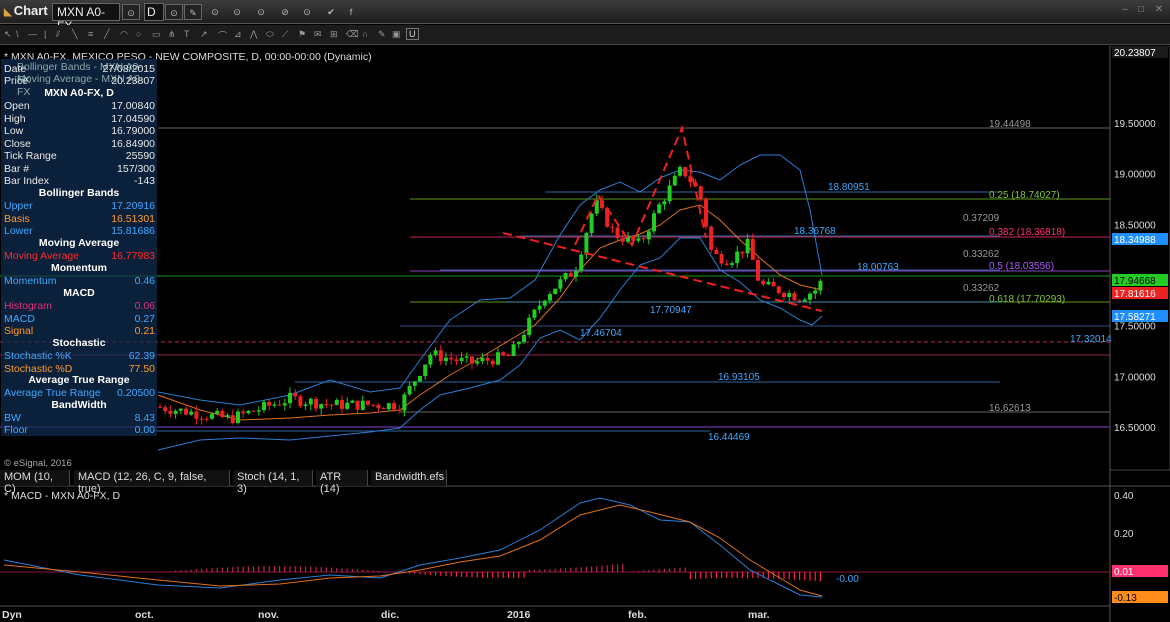 The width and height of the screenshot is (1170, 622). Describe the element at coordinates (1027, 299) in the screenshot. I see `fib-label: 0.618 (17.70293)` at that location.